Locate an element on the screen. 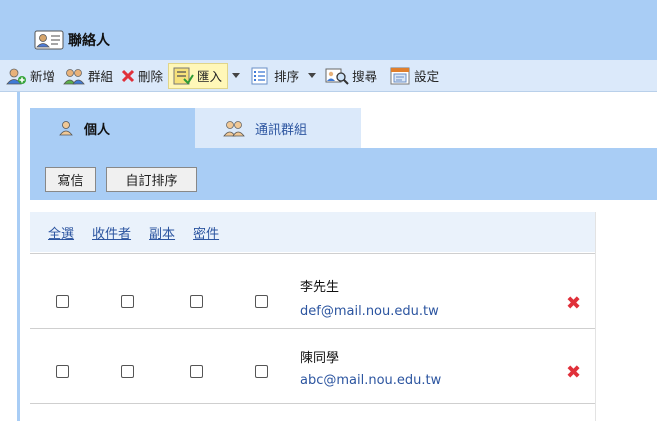 The image size is (657, 421). search-icon is located at coordinates (337, 76).